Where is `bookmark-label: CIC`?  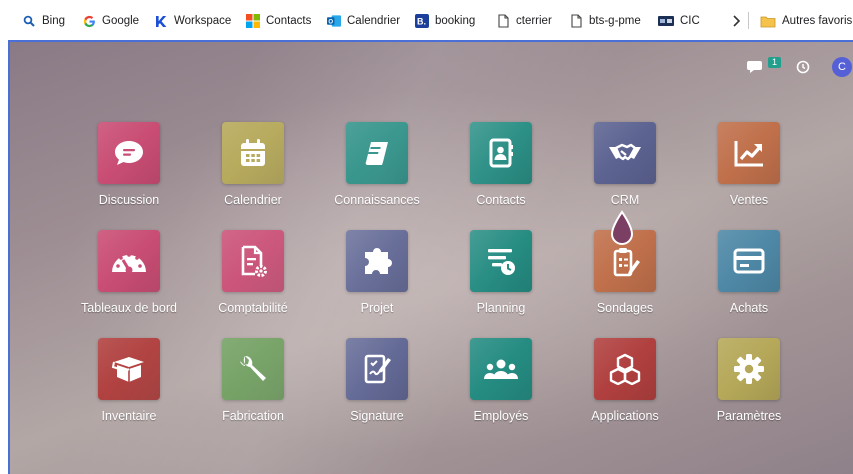 bookmark-label: CIC is located at coordinates (690, 21).